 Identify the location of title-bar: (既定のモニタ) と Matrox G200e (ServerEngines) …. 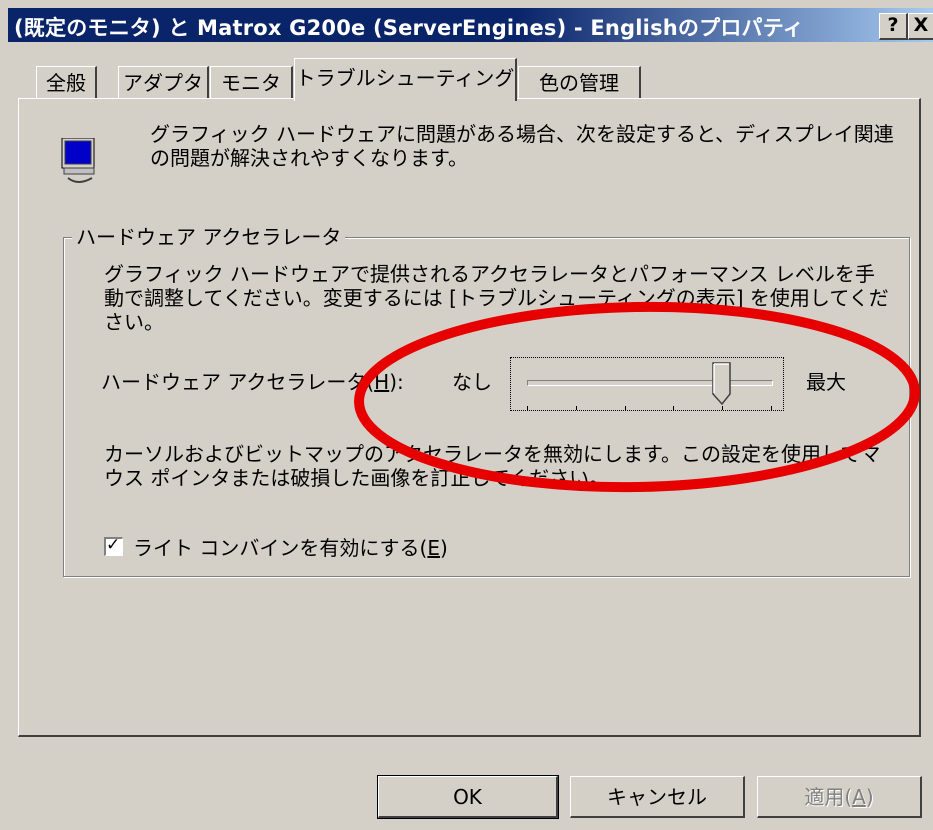
(470, 25).